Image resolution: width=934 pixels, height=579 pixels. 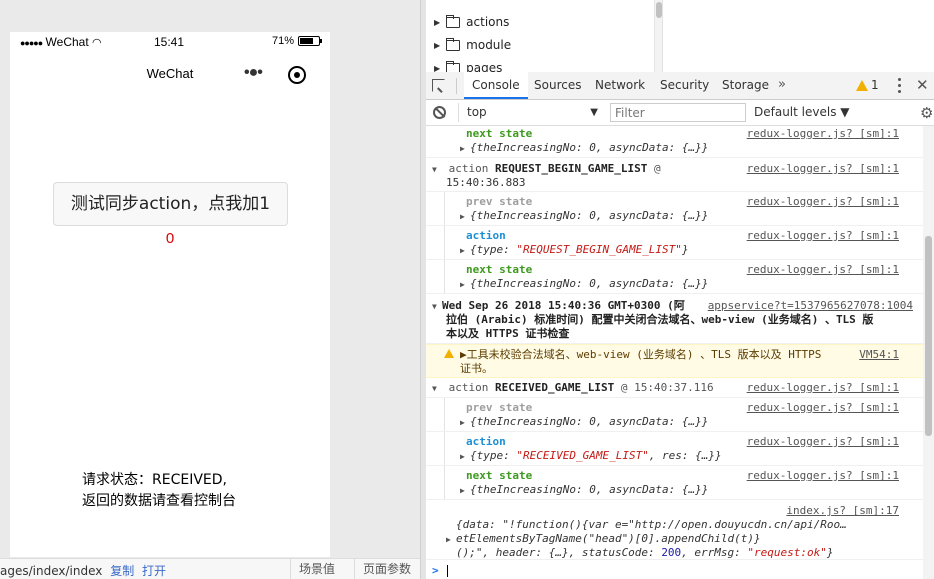 I want to click on more-options-icon: •●•, so click(x=253, y=73).